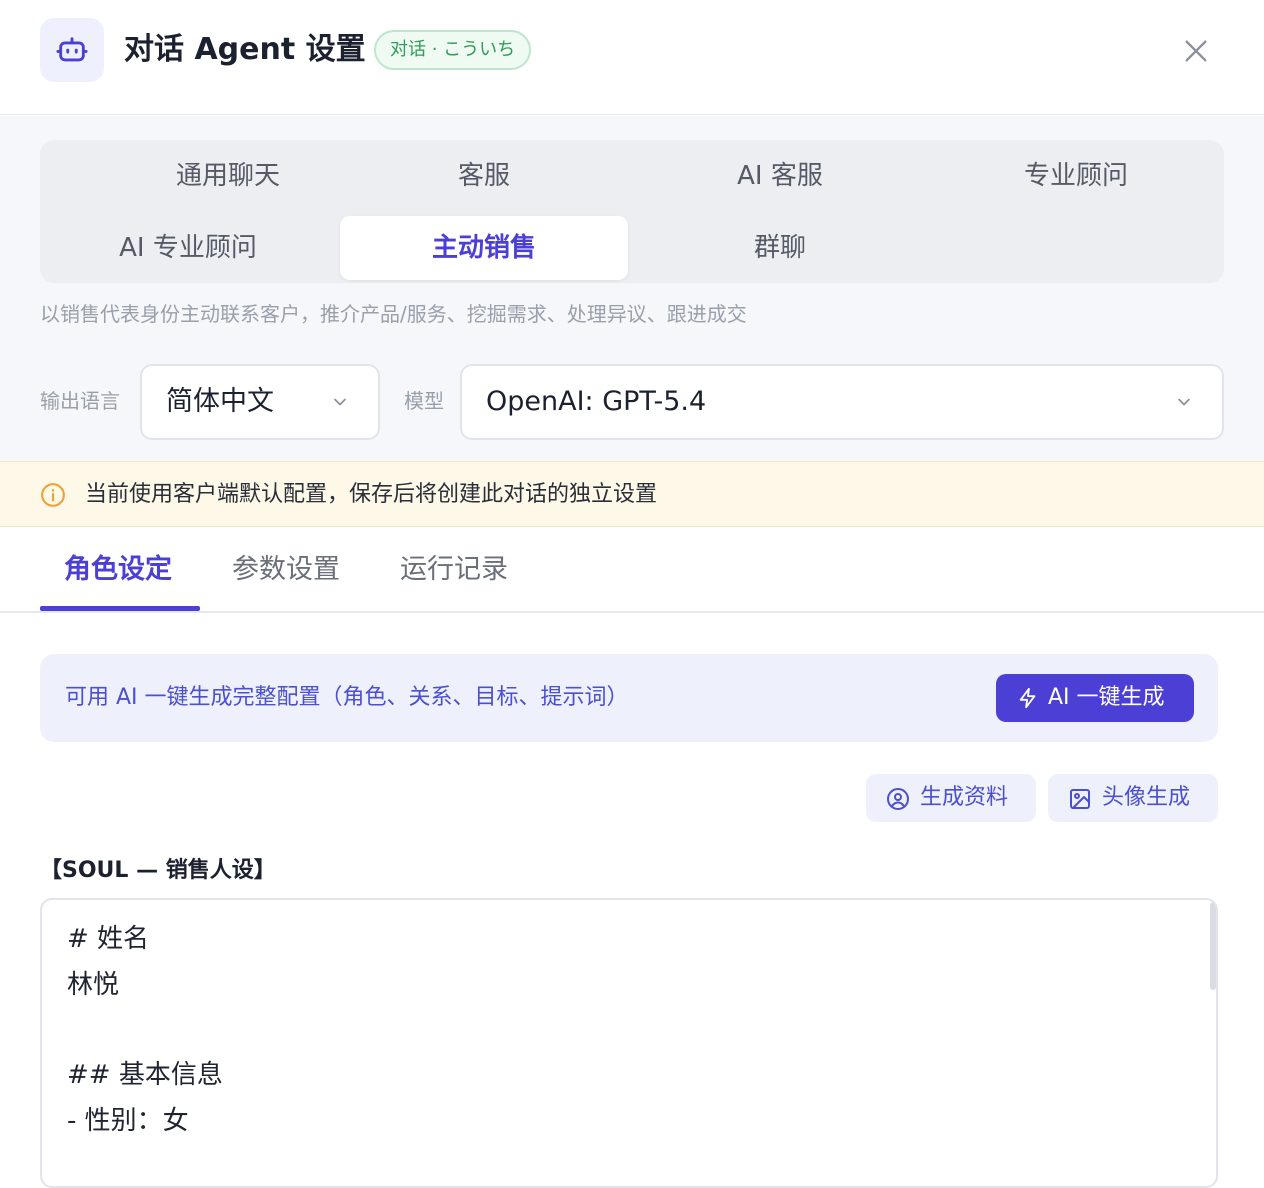 The width and height of the screenshot is (1264, 1188). I want to click on generate-profile-button: 生成资料, so click(951, 798).